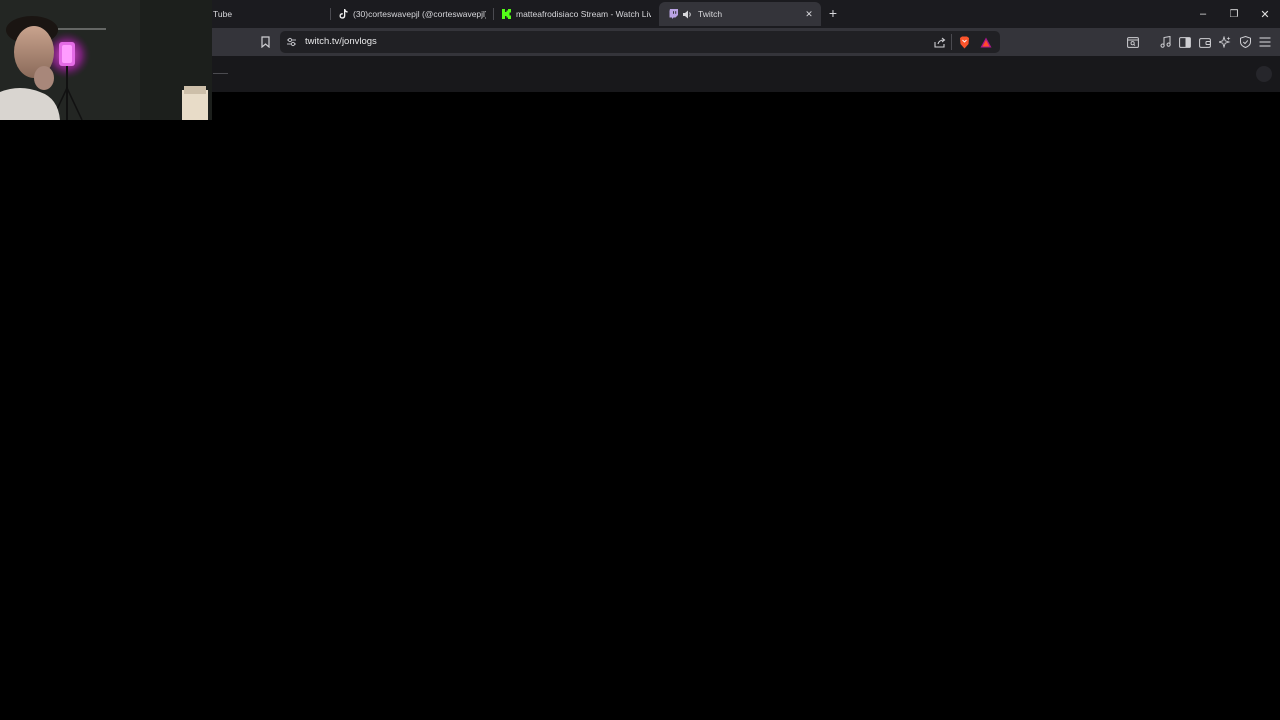 The image size is (1280, 720). What do you see at coordinates (419, 14) in the screenshot?
I see `tab-title: (30)corteswavepjl (@corteswavepjl) |` at bounding box center [419, 14].